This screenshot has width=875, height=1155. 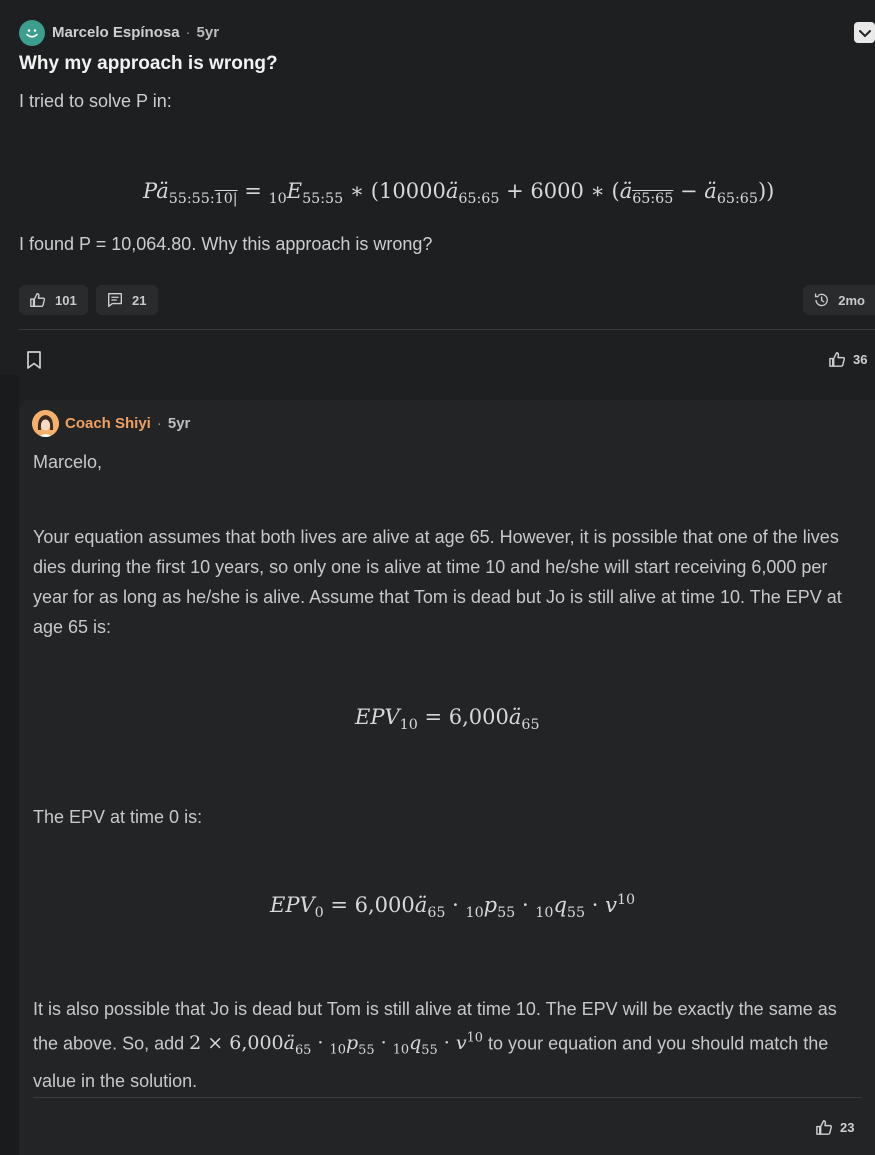 What do you see at coordinates (336, 1045) in the screenshot?
I see `formula-inline-add-term: 2 × 6,000ä65 · 10p55 · 10q55 · v10` at bounding box center [336, 1045].